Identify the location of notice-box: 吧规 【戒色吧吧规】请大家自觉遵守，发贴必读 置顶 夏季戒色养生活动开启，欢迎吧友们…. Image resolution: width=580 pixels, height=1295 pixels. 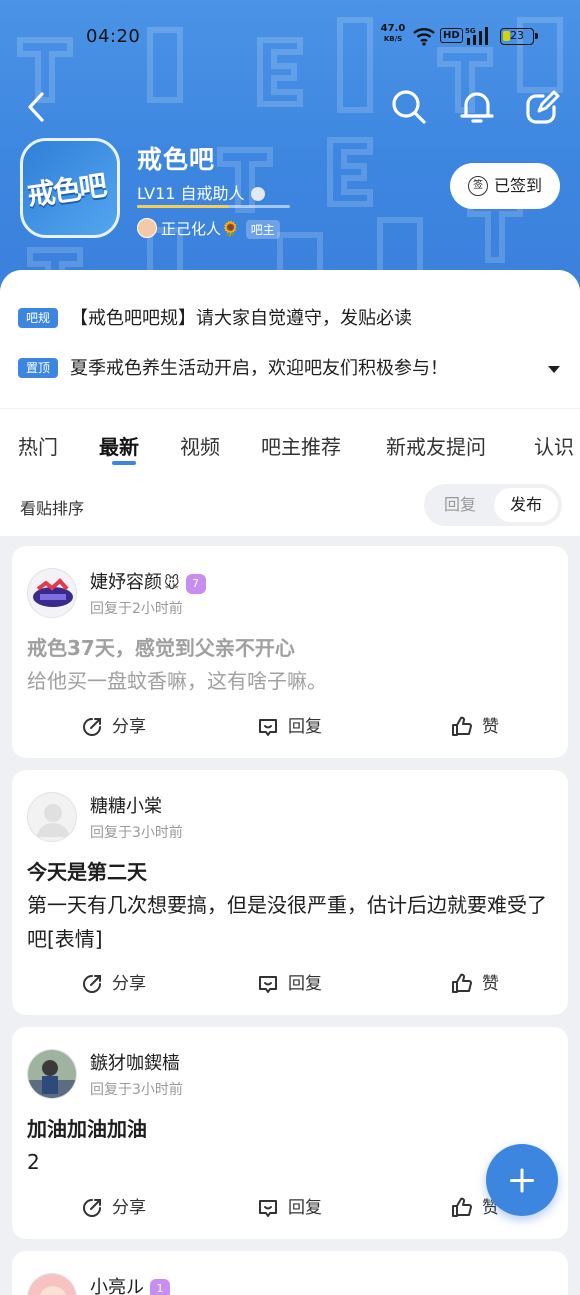
(290, 339).